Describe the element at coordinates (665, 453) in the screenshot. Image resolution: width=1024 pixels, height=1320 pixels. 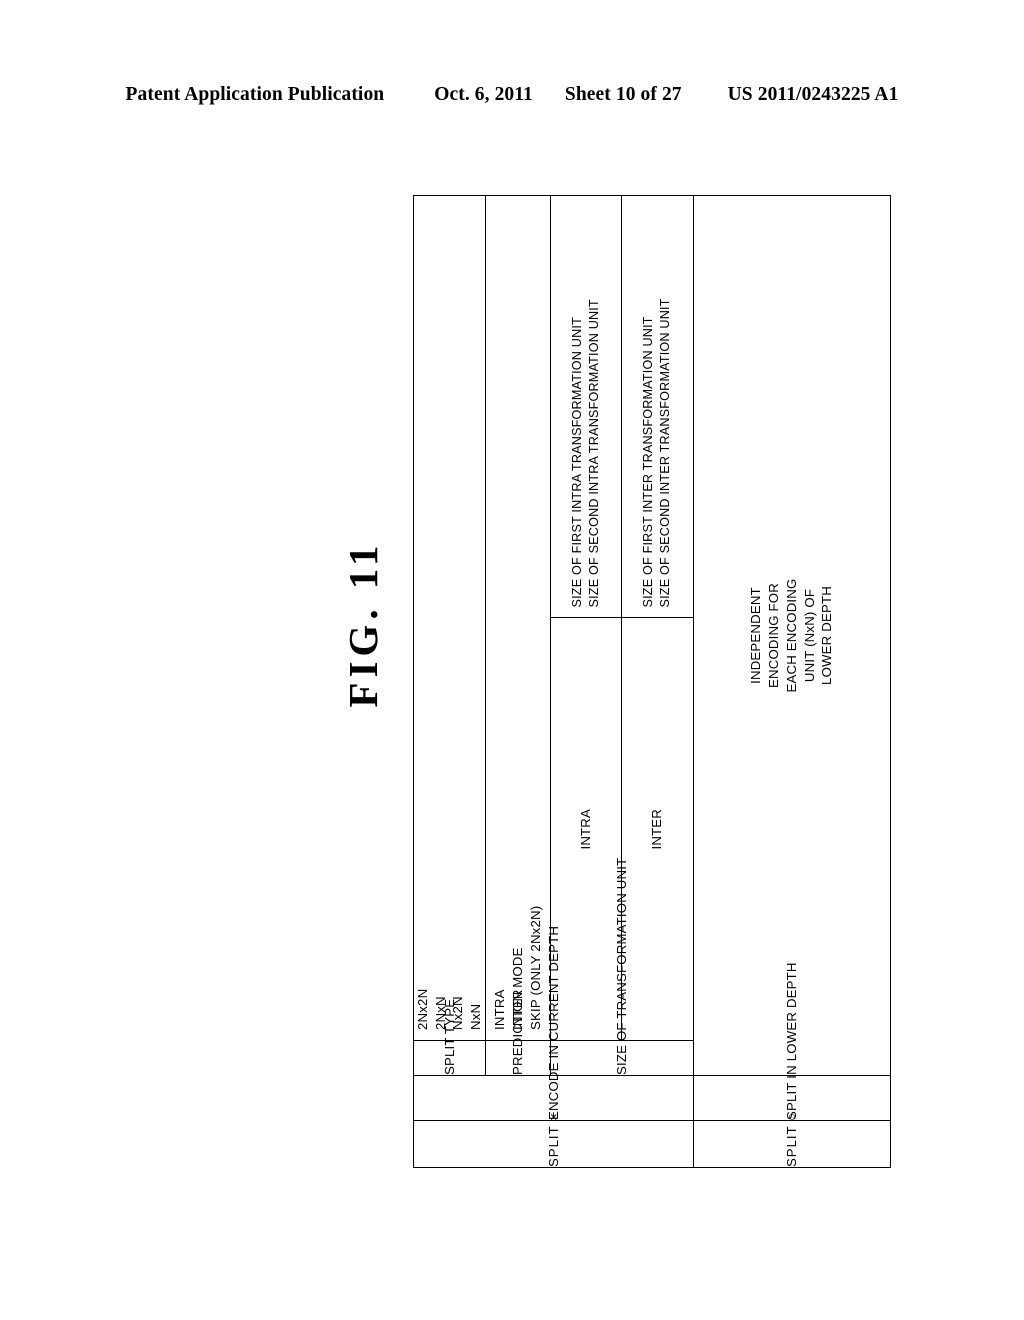
I see `transform-size-value: SIZE OF SECOND INTER TRANSFORMATION UNIT` at that location.